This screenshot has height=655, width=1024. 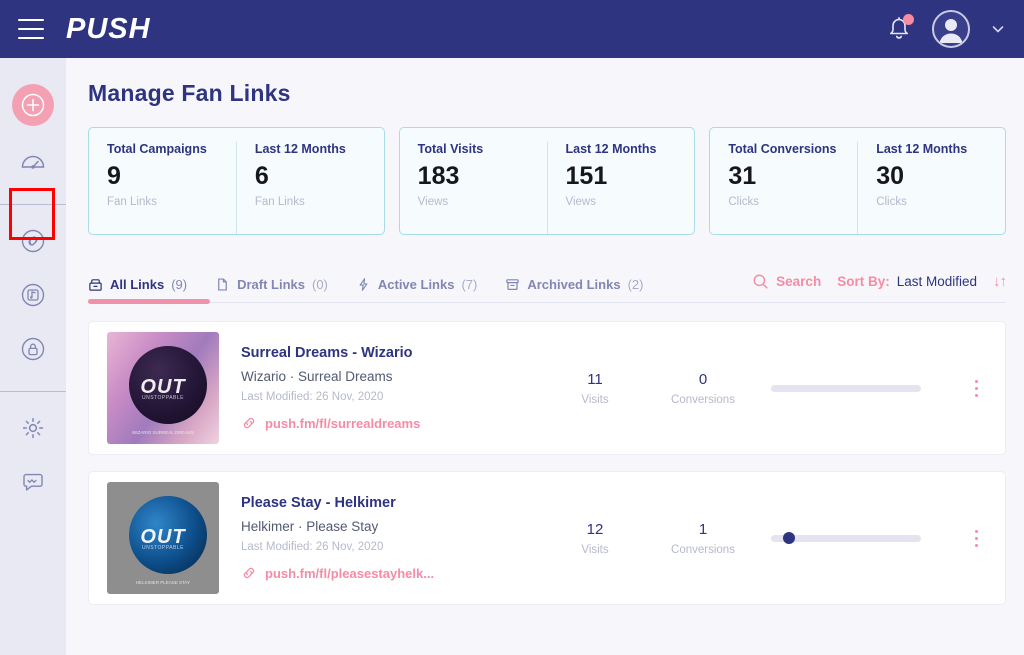 I want to click on tab-count: (2), so click(x=635, y=284).